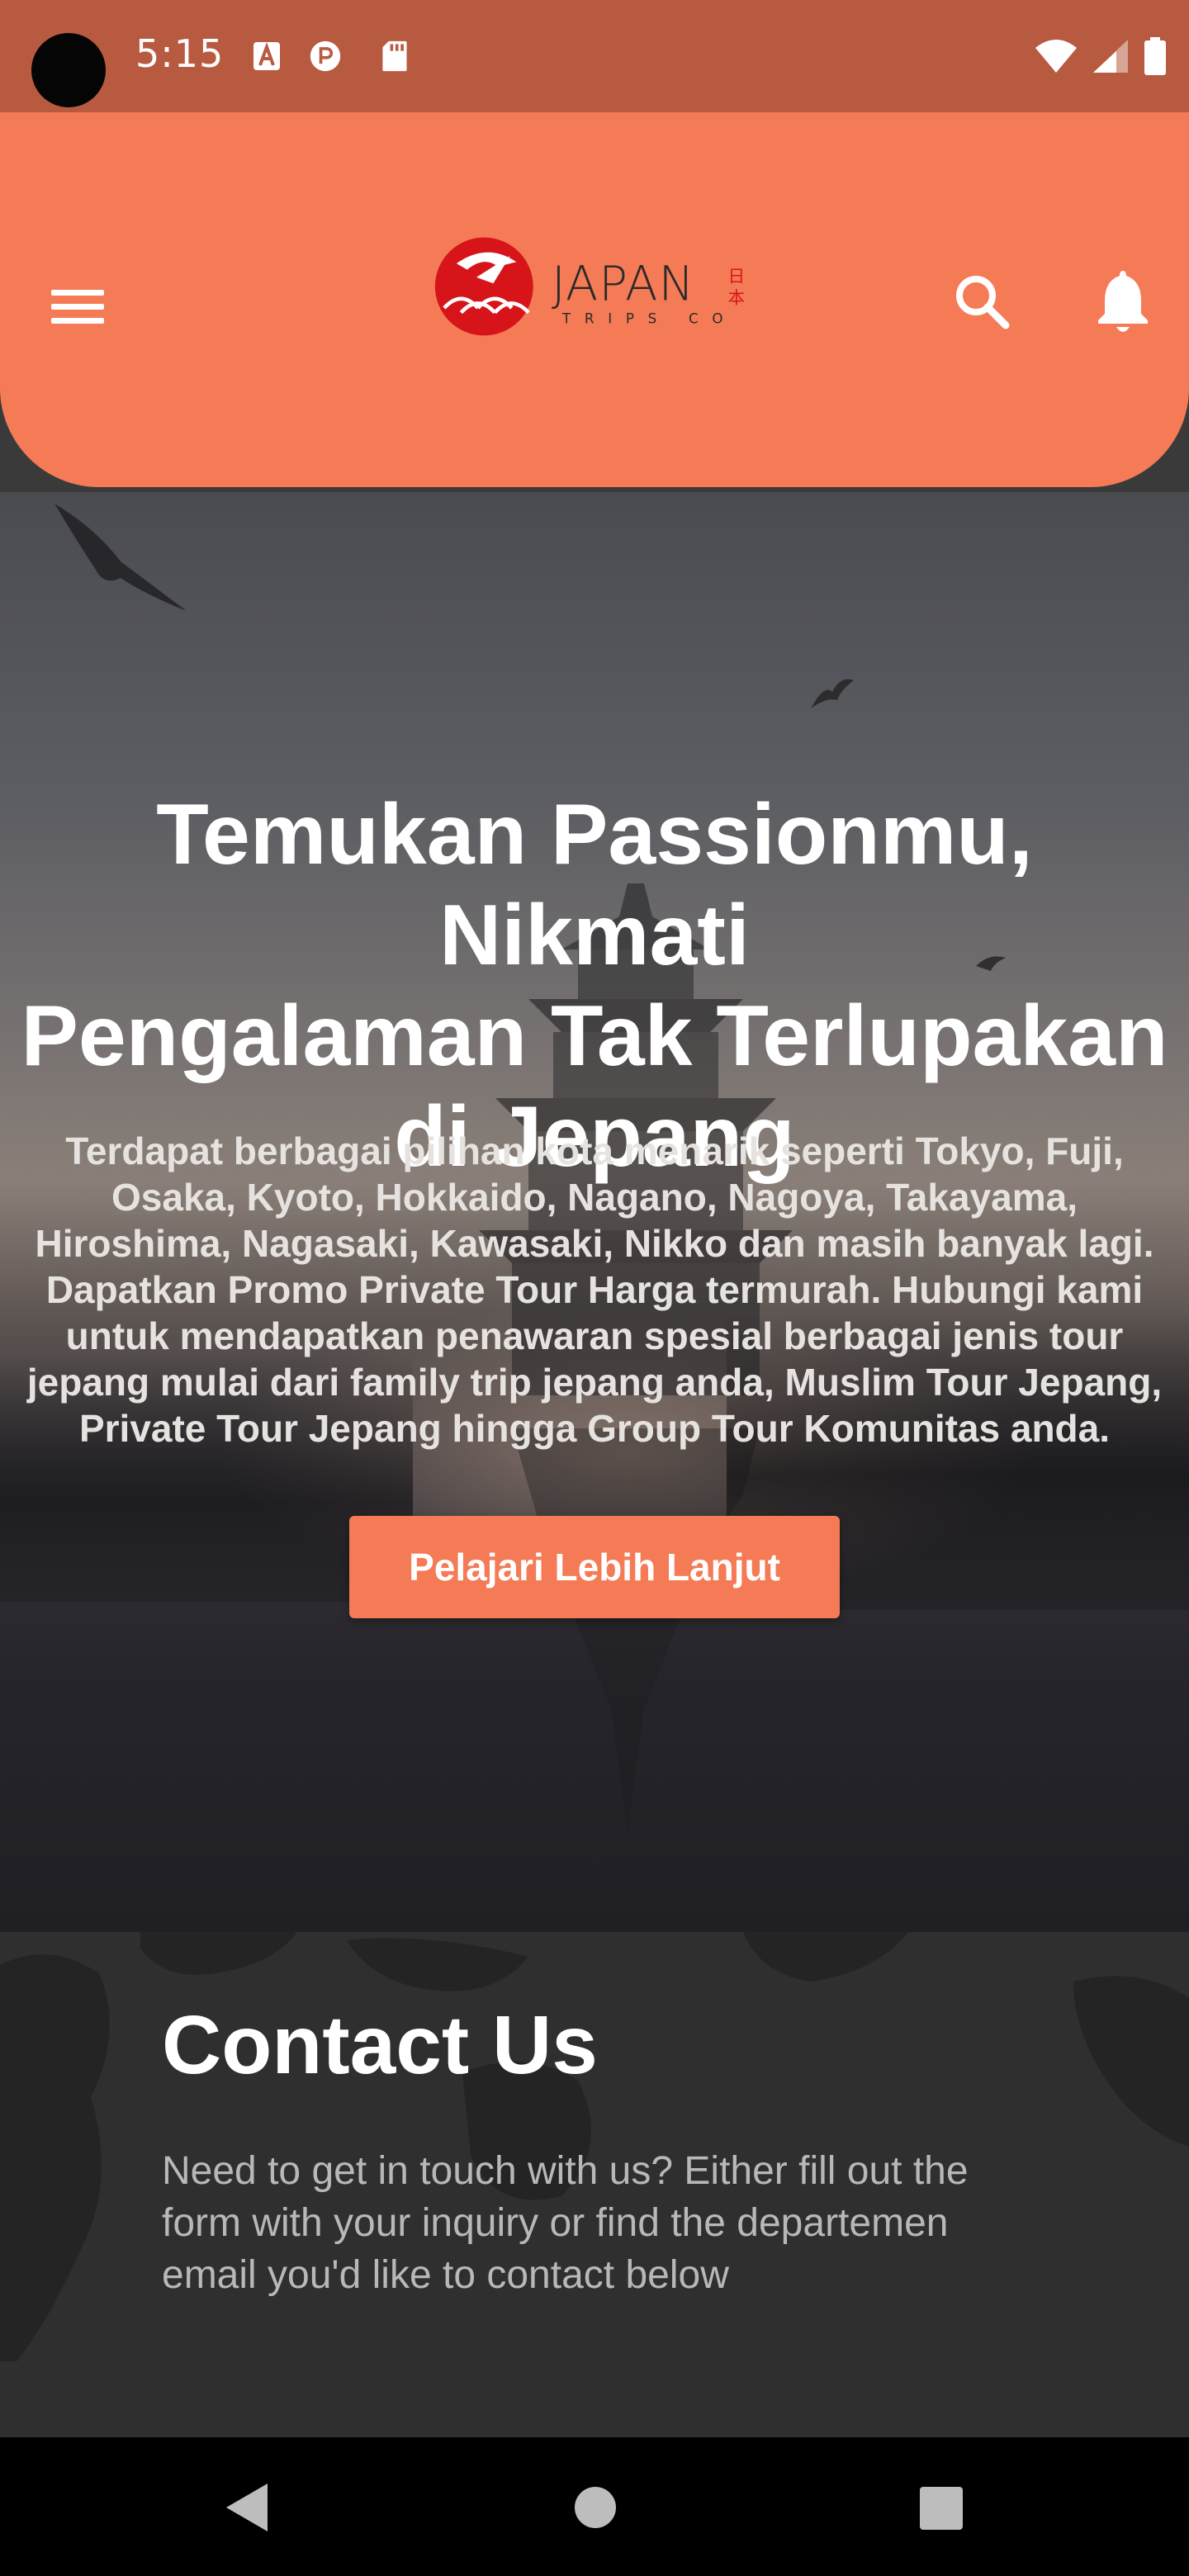 The width and height of the screenshot is (1189, 2576). I want to click on battery-icon, so click(1155, 56).